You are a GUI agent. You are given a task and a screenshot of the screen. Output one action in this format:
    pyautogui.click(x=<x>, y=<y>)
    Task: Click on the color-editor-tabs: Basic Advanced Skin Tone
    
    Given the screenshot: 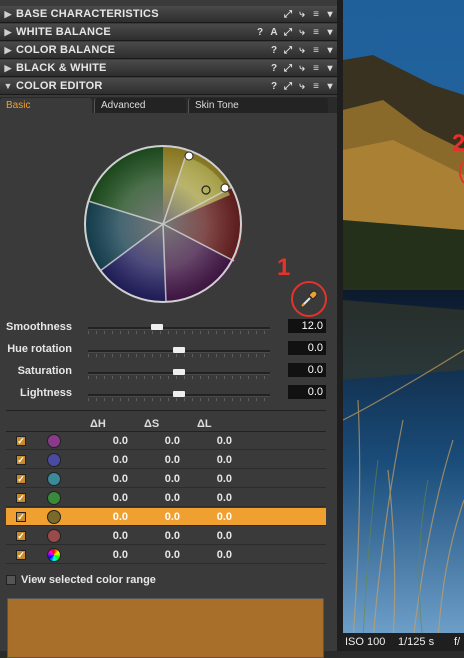 What is the action you would take?
    pyautogui.click(x=168, y=105)
    